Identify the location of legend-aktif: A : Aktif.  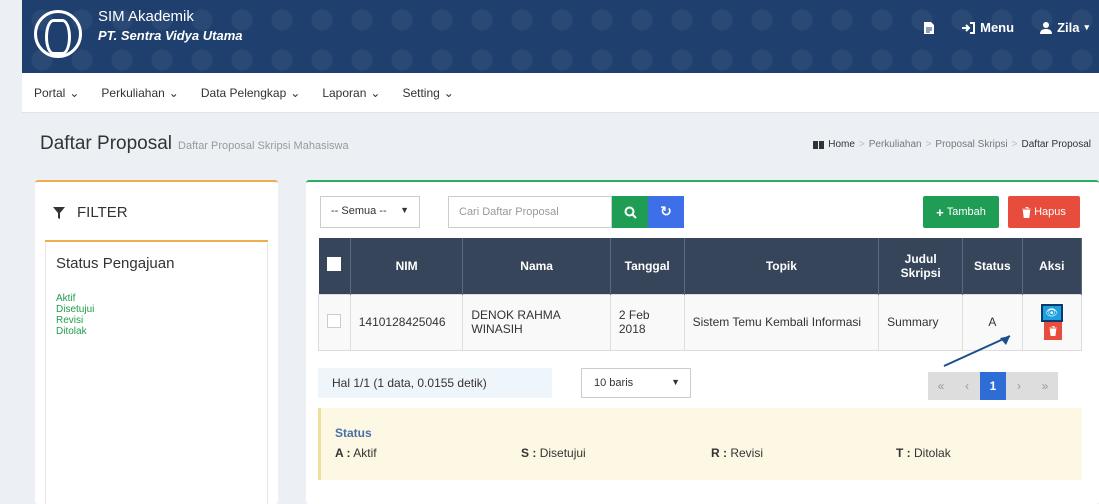
(356, 453).